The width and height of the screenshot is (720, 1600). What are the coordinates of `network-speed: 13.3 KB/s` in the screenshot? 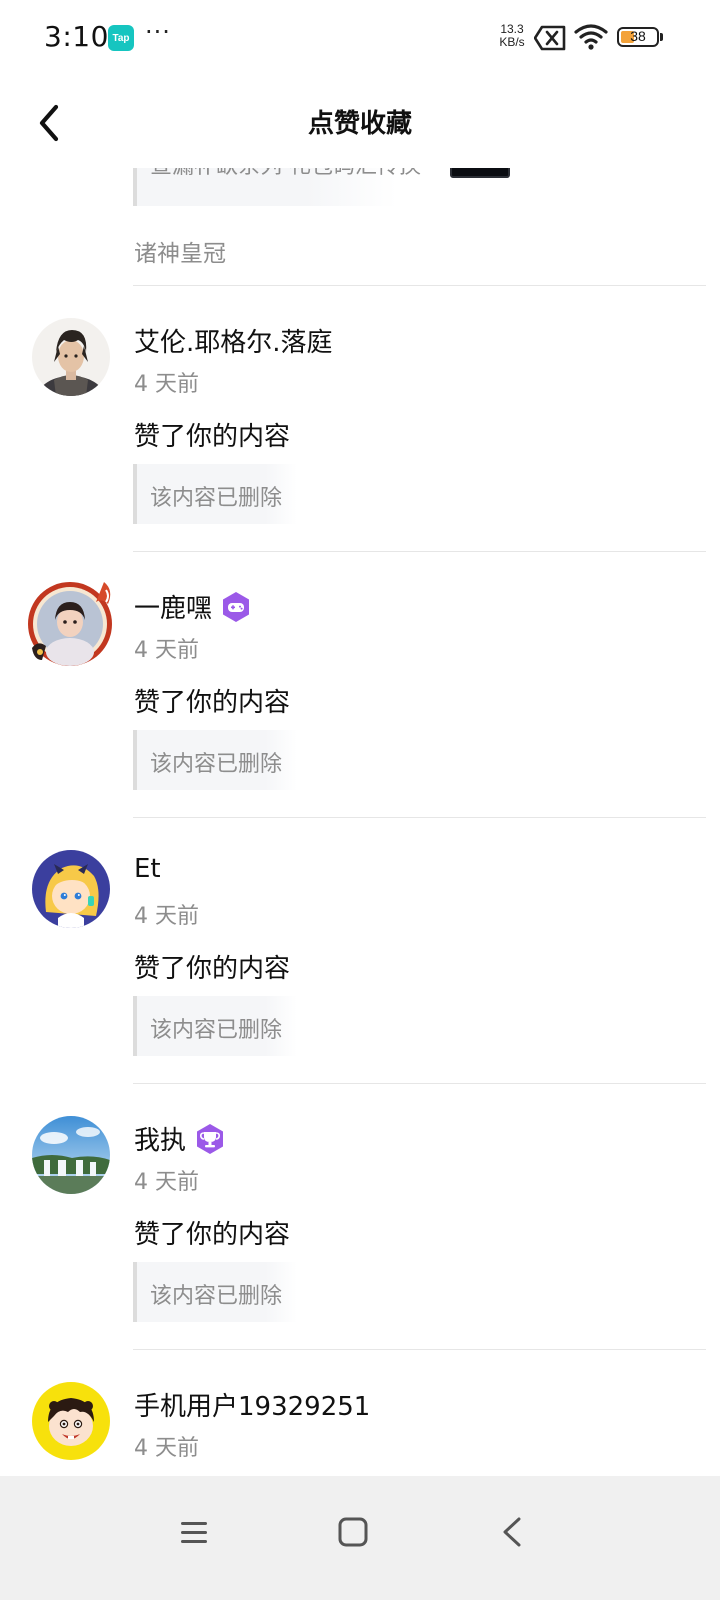 It's located at (512, 36).